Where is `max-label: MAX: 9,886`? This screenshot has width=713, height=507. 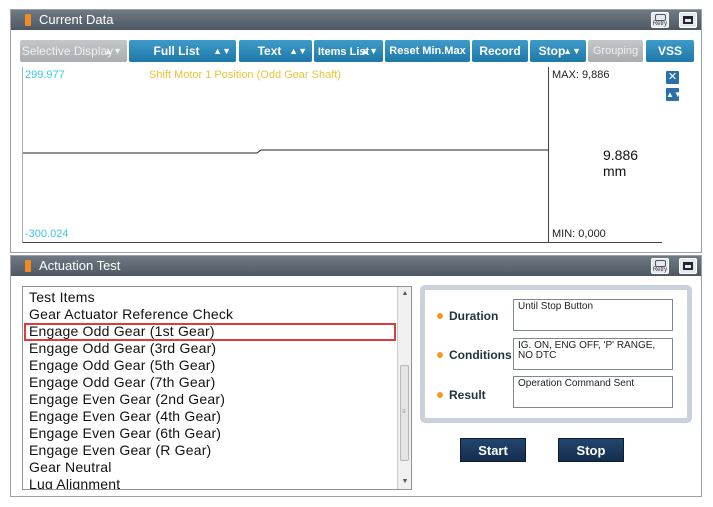
max-label: MAX: 9,886 is located at coordinates (581, 75).